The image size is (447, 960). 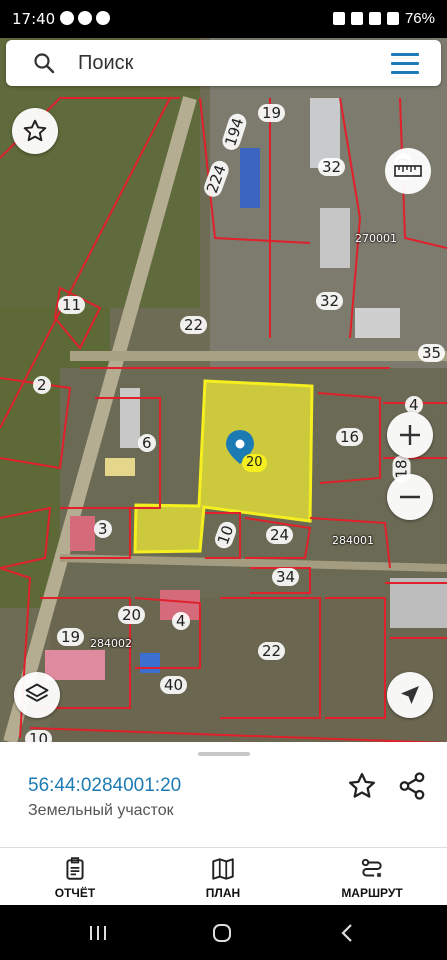 I want to click on parcel-label: 34, so click(x=286, y=577).